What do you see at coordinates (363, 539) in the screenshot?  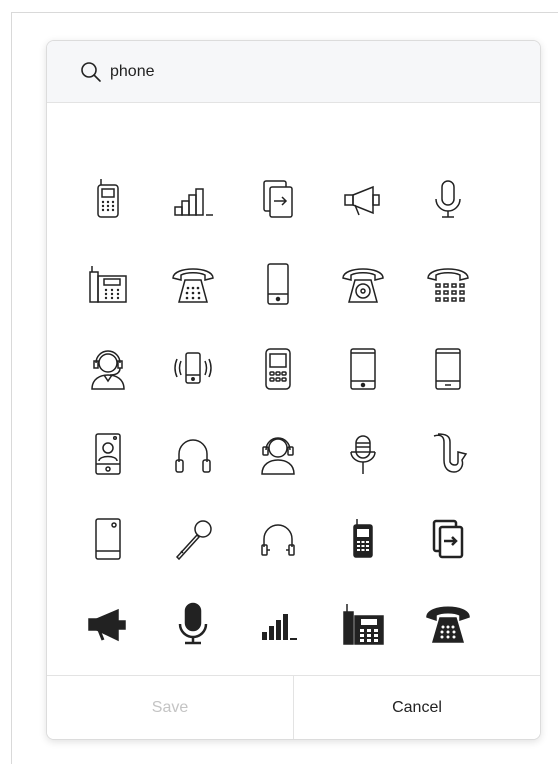 I see `mobile-phone-filled-icon` at bounding box center [363, 539].